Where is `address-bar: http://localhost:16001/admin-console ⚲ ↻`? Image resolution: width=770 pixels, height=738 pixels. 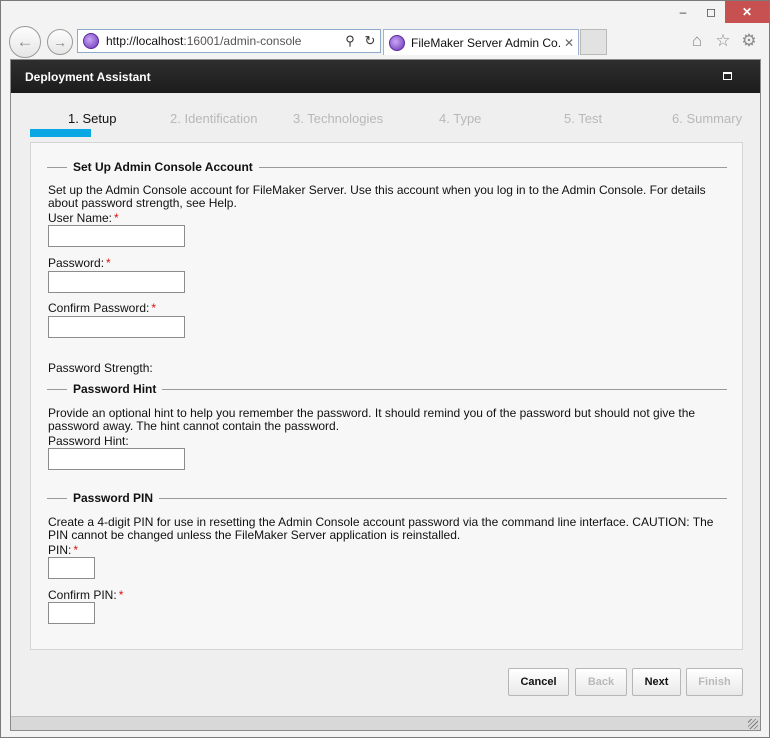 address-bar: http://localhost:16001/admin-console ⚲ ↻ is located at coordinates (229, 41).